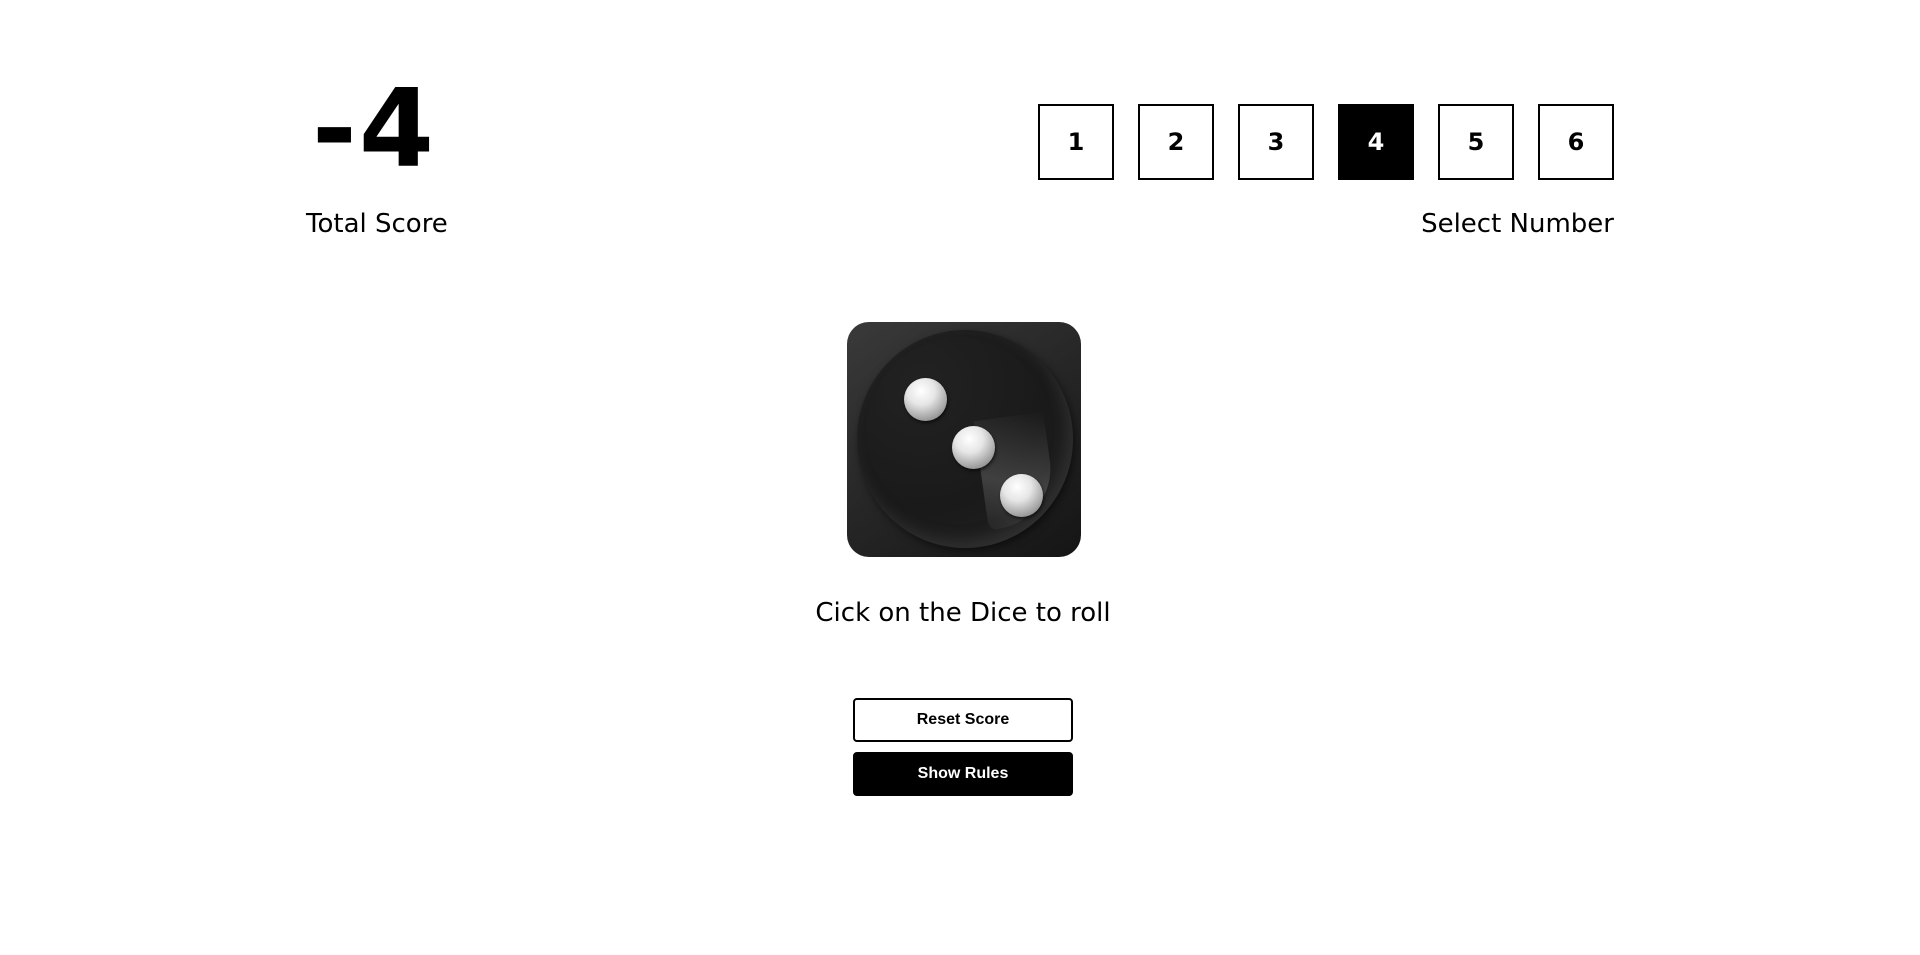  Describe the element at coordinates (1076, 142) in the screenshot. I see `number-button-1: 1` at that location.